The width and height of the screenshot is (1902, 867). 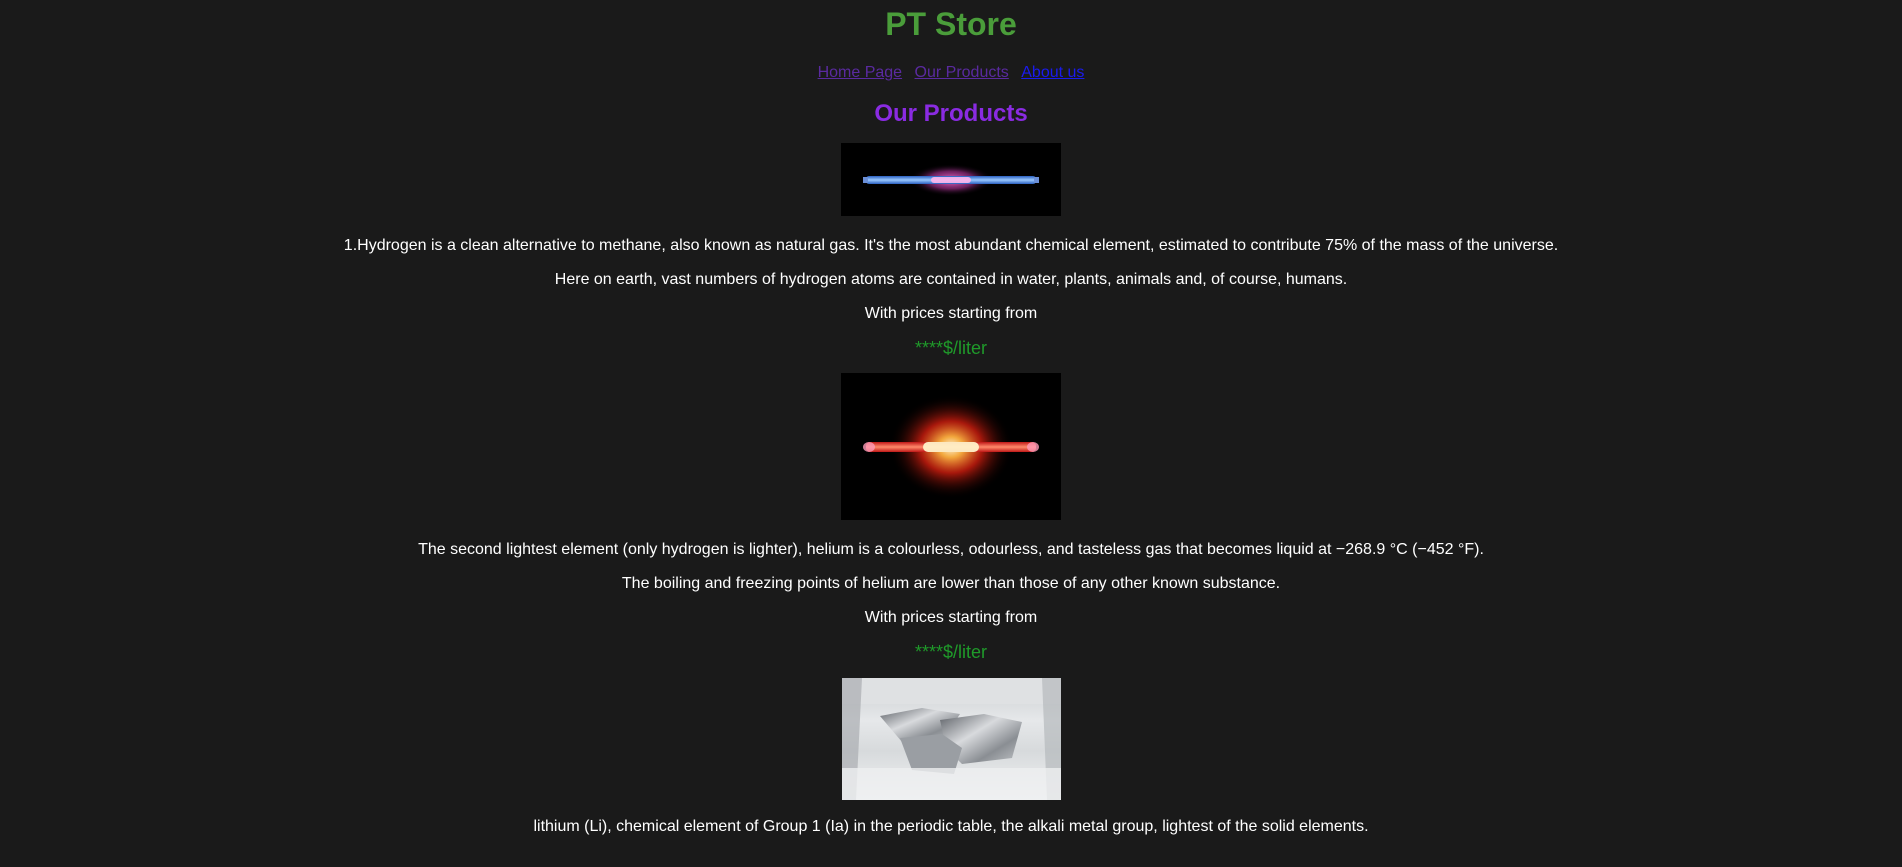 I want to click on site-title: PT Store, so click(x=951, y=24).